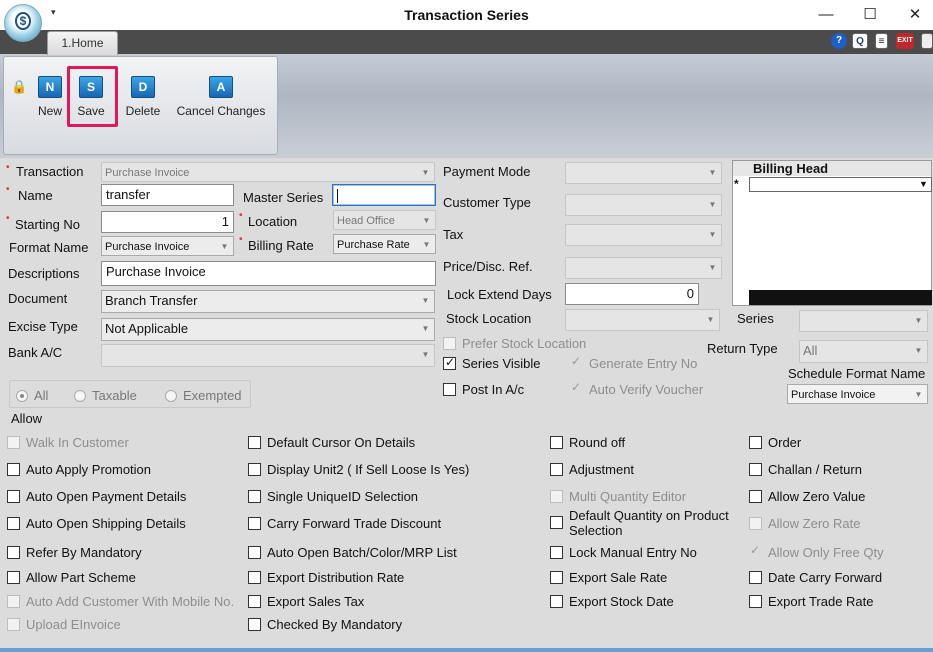 This screenshot has height=652, width=933. Describe the element at coordinates (384, 244) in the screenshot. I see `billing-rate-select: Purchase Rate` at that location.